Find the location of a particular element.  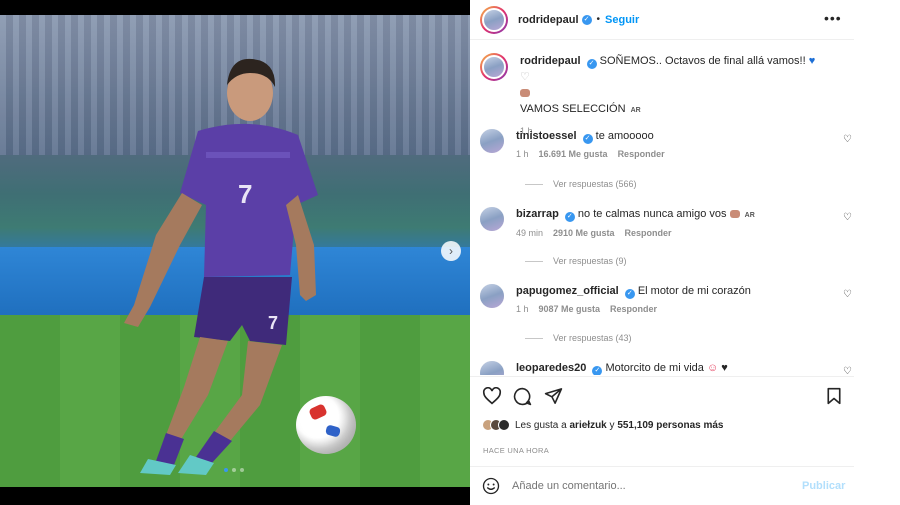

view-replies-button: Ver respuestas (566) is located at coordinates (581, 184).